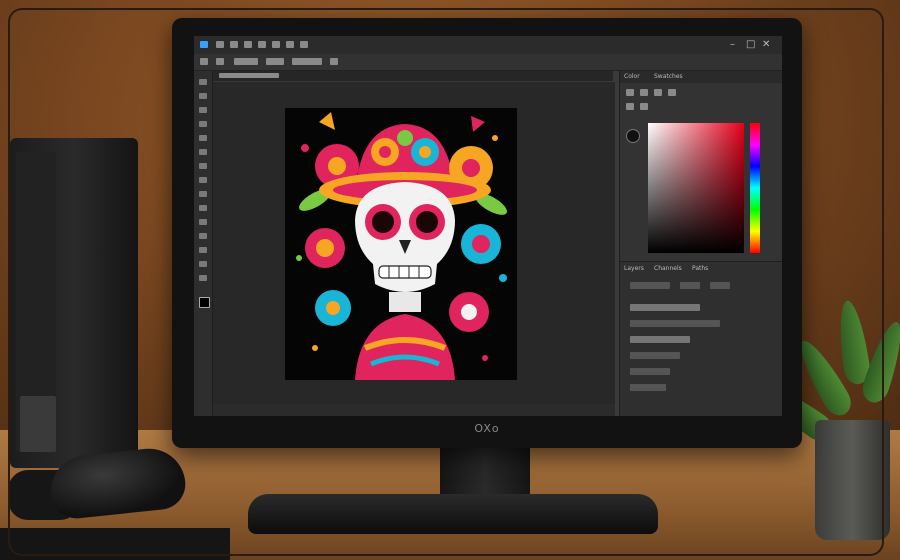 The image size is (900, 560). What do you see at coordinates (249, 75) in the screenshot?
I see `document-tab` at bounding box center [249, 75].